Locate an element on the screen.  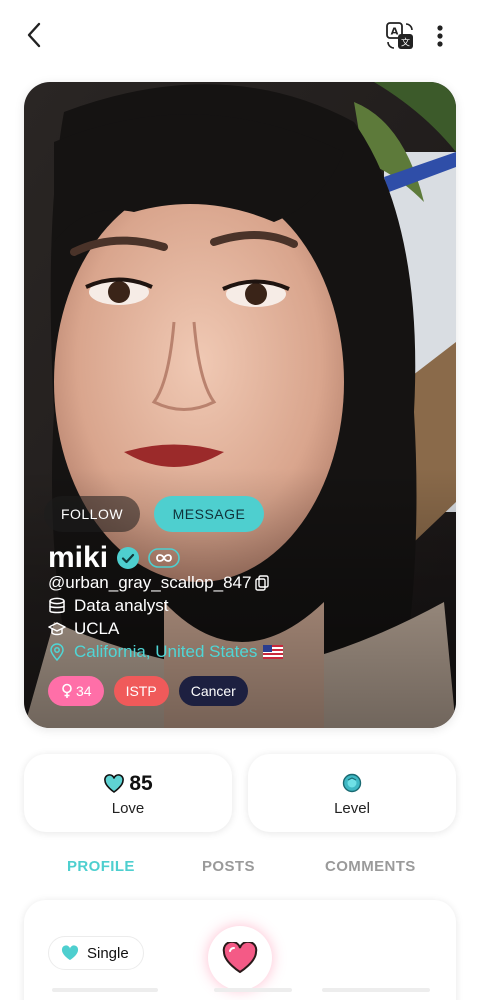
translate-icon: A 文 is located at coordinates (399, 35).